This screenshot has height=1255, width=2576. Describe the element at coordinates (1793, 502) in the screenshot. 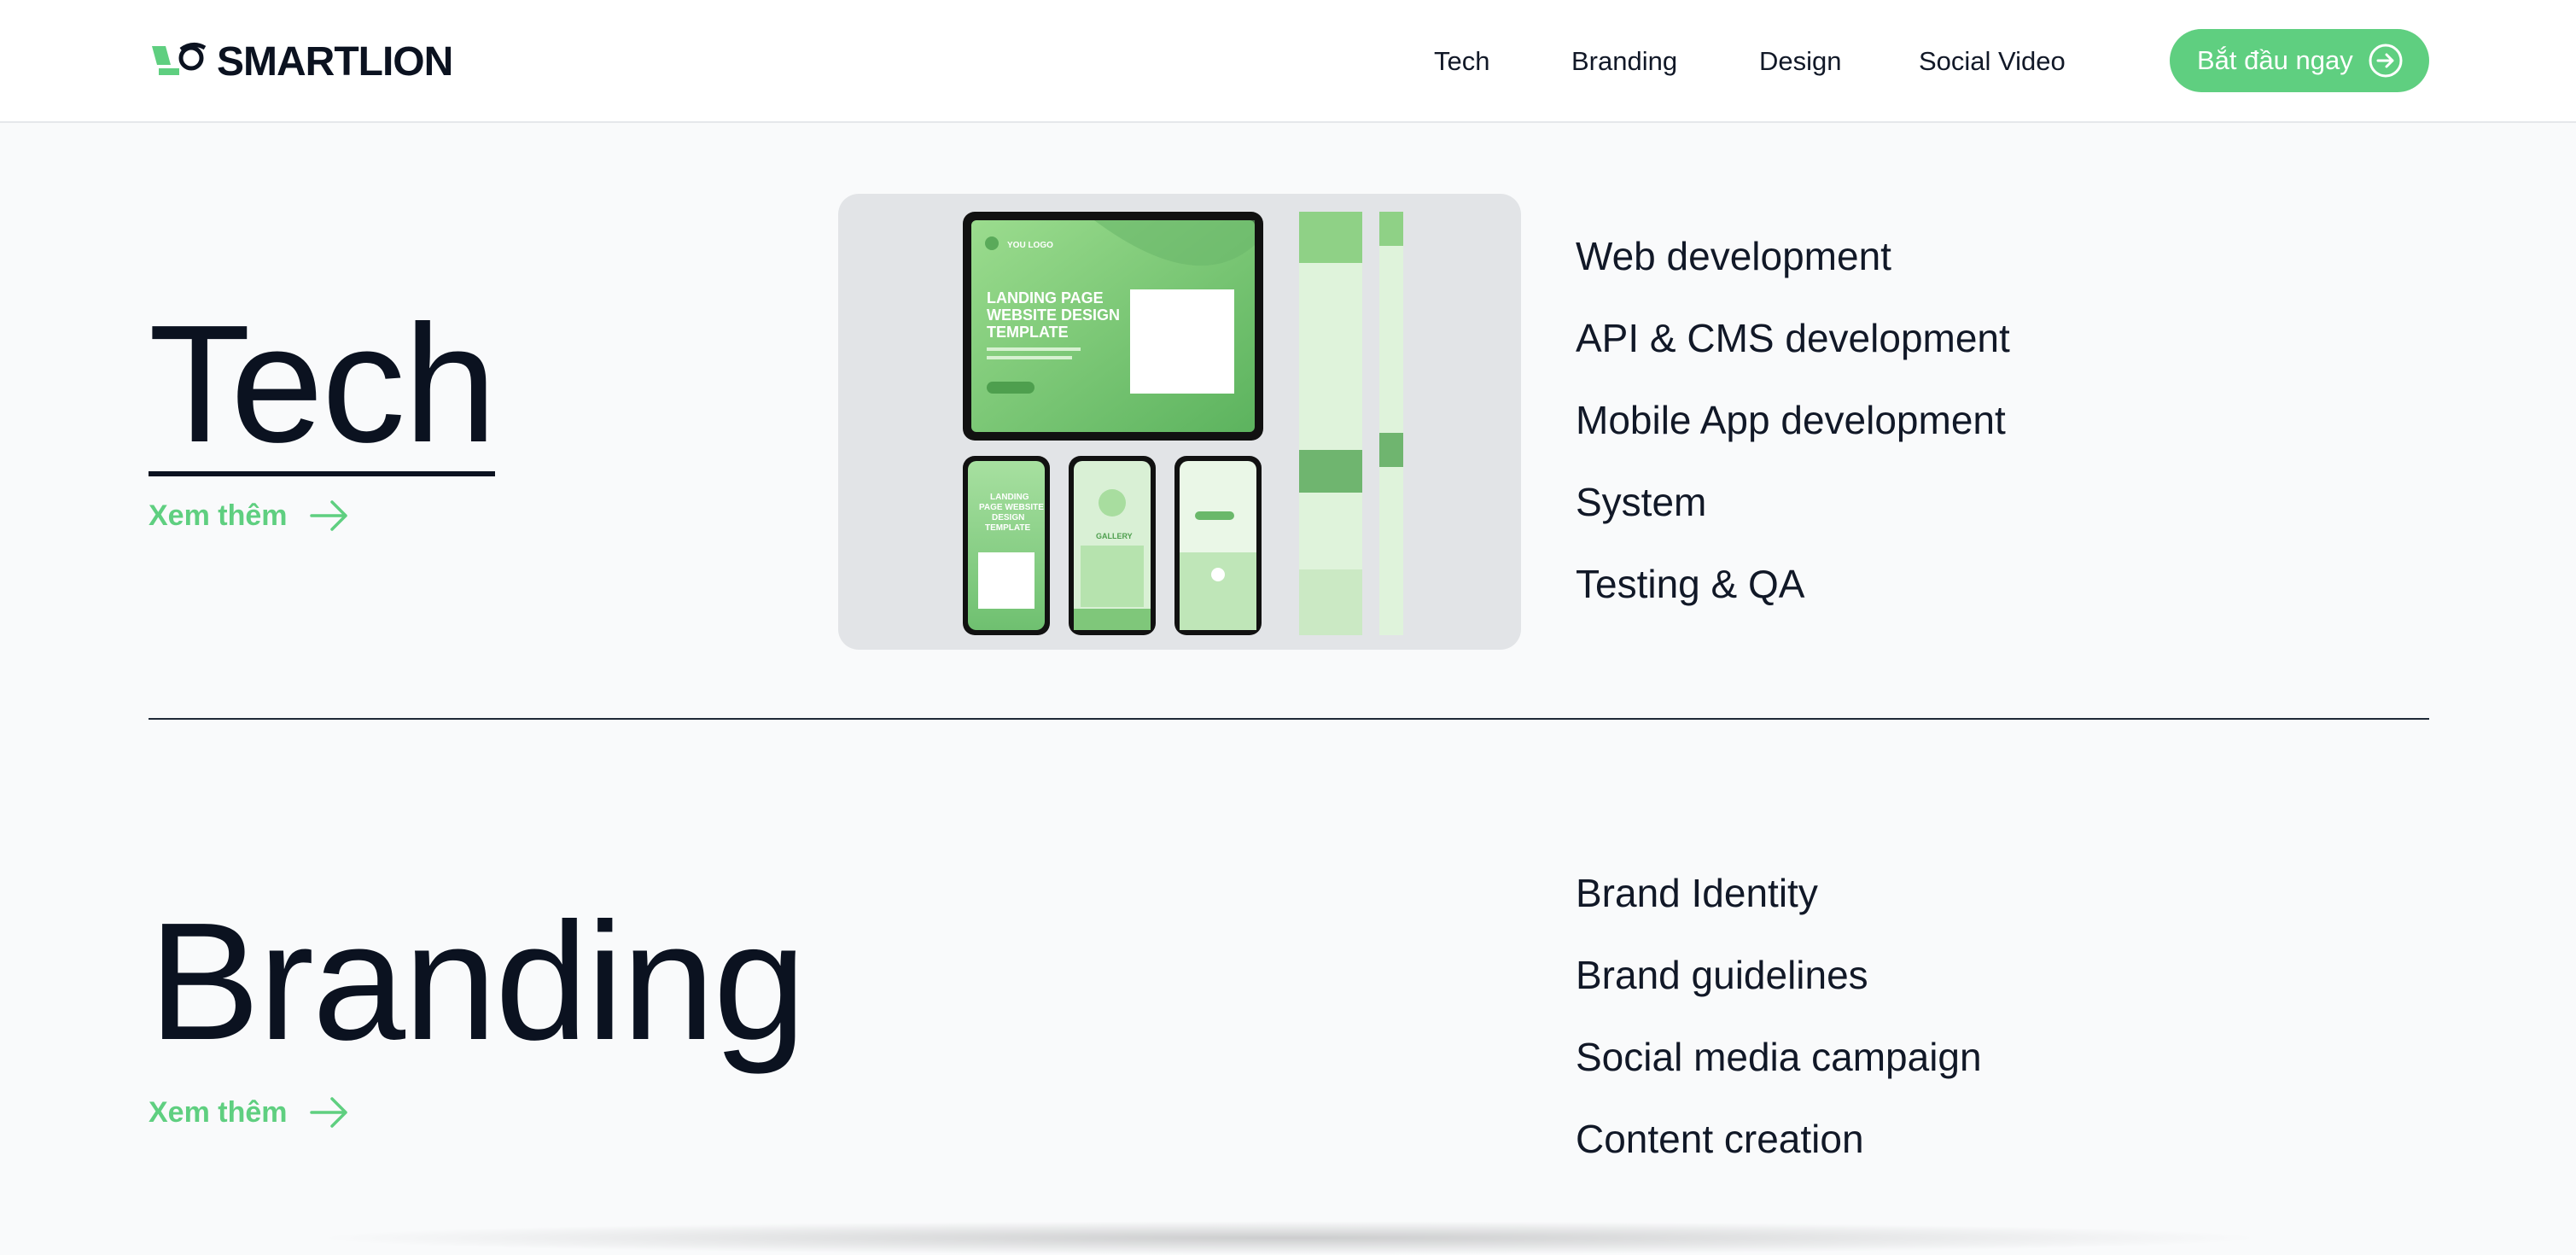

I see `service-system: System` at that location.